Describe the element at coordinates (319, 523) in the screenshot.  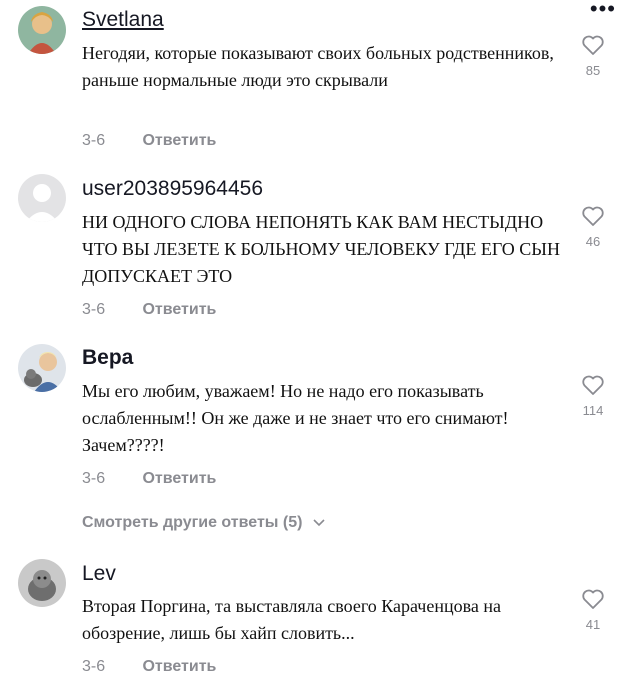
I see `chevron-down-icon` at that location.